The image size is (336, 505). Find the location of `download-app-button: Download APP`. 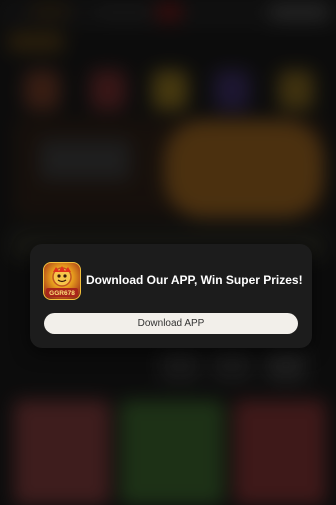

download-app-button: Download APP is located at coordinates (171, 323).